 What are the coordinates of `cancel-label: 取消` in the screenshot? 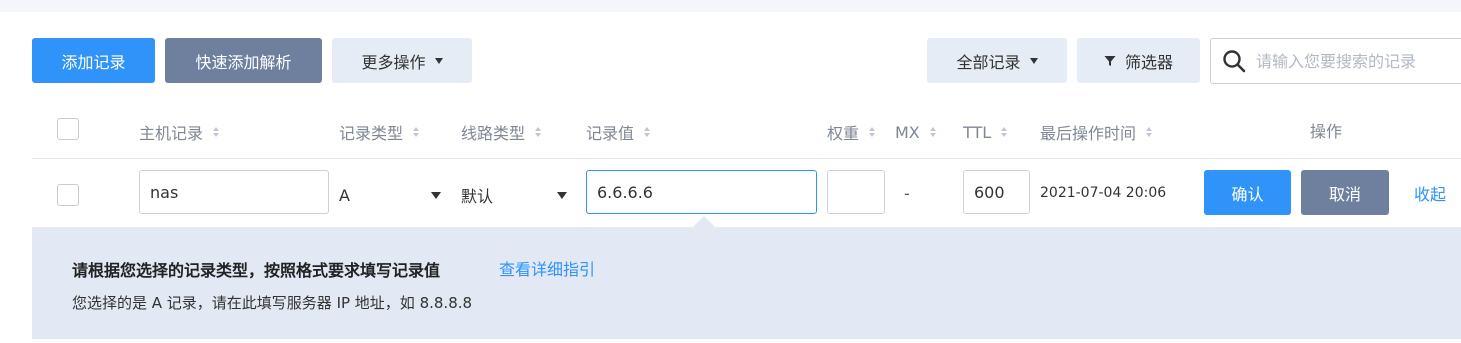 It's located at (1344, 194).